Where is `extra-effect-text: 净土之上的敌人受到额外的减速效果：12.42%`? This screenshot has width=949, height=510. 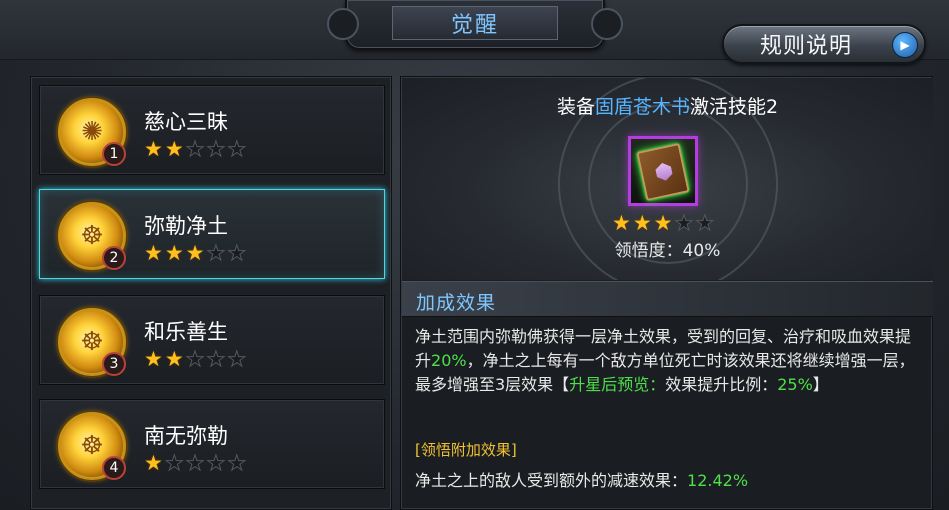
extra-effect-text: 净土之上的敌人受到额外的减速效果：12.42% is located at coordinates (581, 479).